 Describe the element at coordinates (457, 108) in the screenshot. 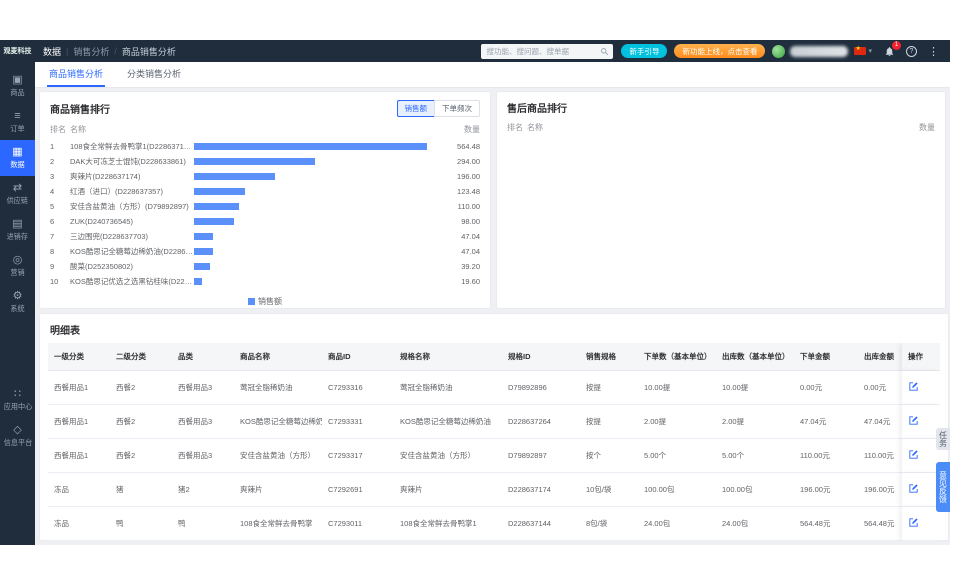

I see `toggle-order-frequency: 下单频次` at that location.